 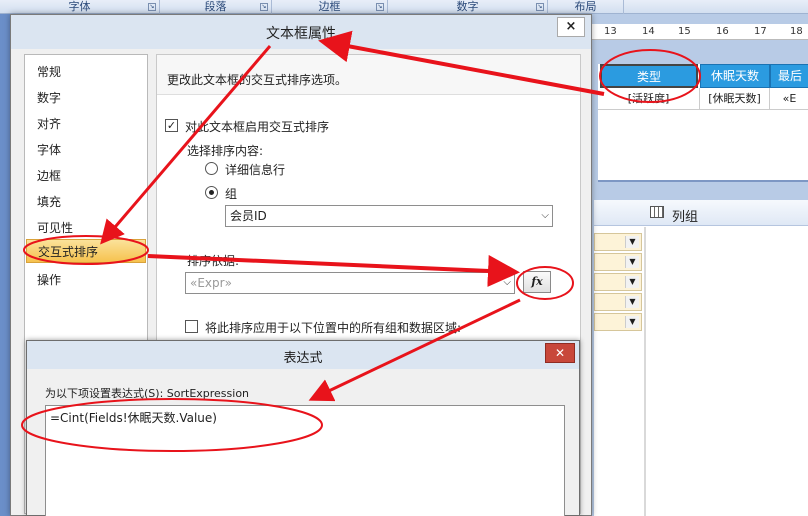 I want to click on dialog-titlebar: 文本框属性 ×, so click(x=301, y=32).